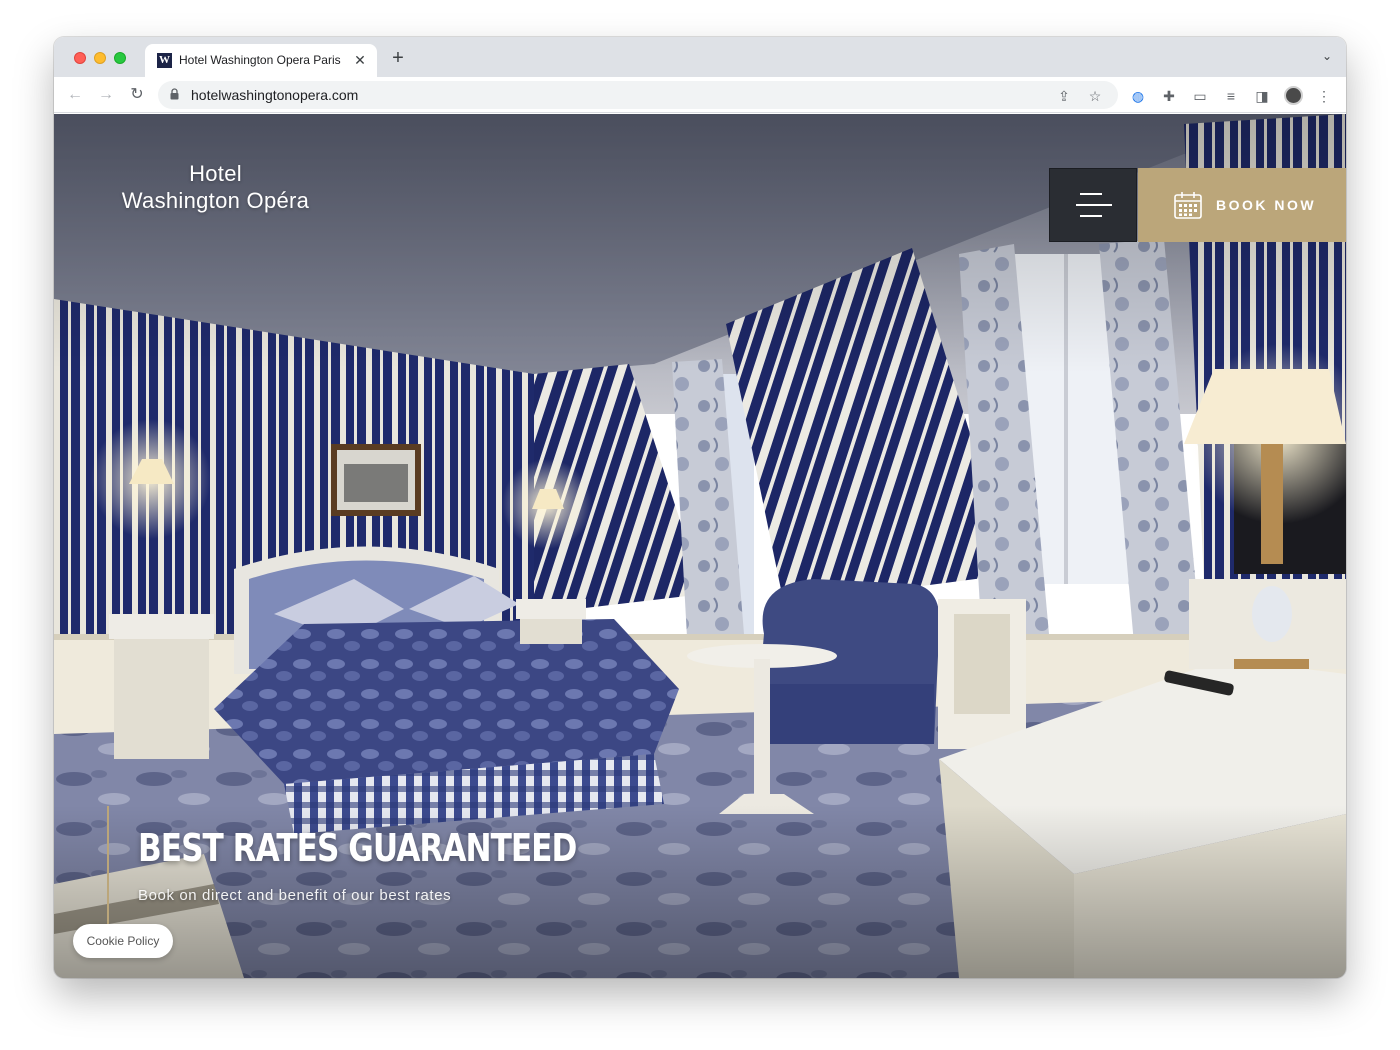 This screenshot has height=1050, width=1400. Describe the element at coordinates (1138, 96) in the screenshot. I see `password-manager-icon: ◍` at that location.